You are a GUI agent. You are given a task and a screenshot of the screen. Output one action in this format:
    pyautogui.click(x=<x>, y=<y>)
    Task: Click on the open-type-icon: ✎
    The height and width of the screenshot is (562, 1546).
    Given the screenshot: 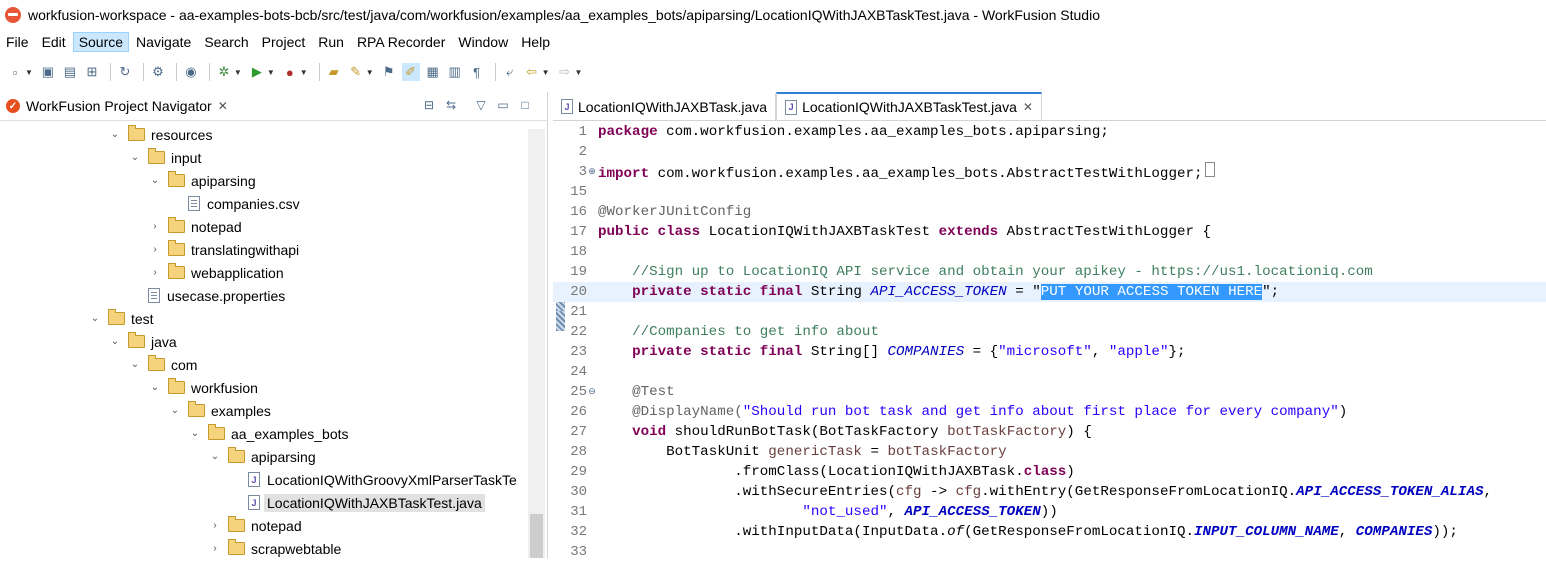 What is the action you would take?
    pyautogui.click(x=356, y=72)
    